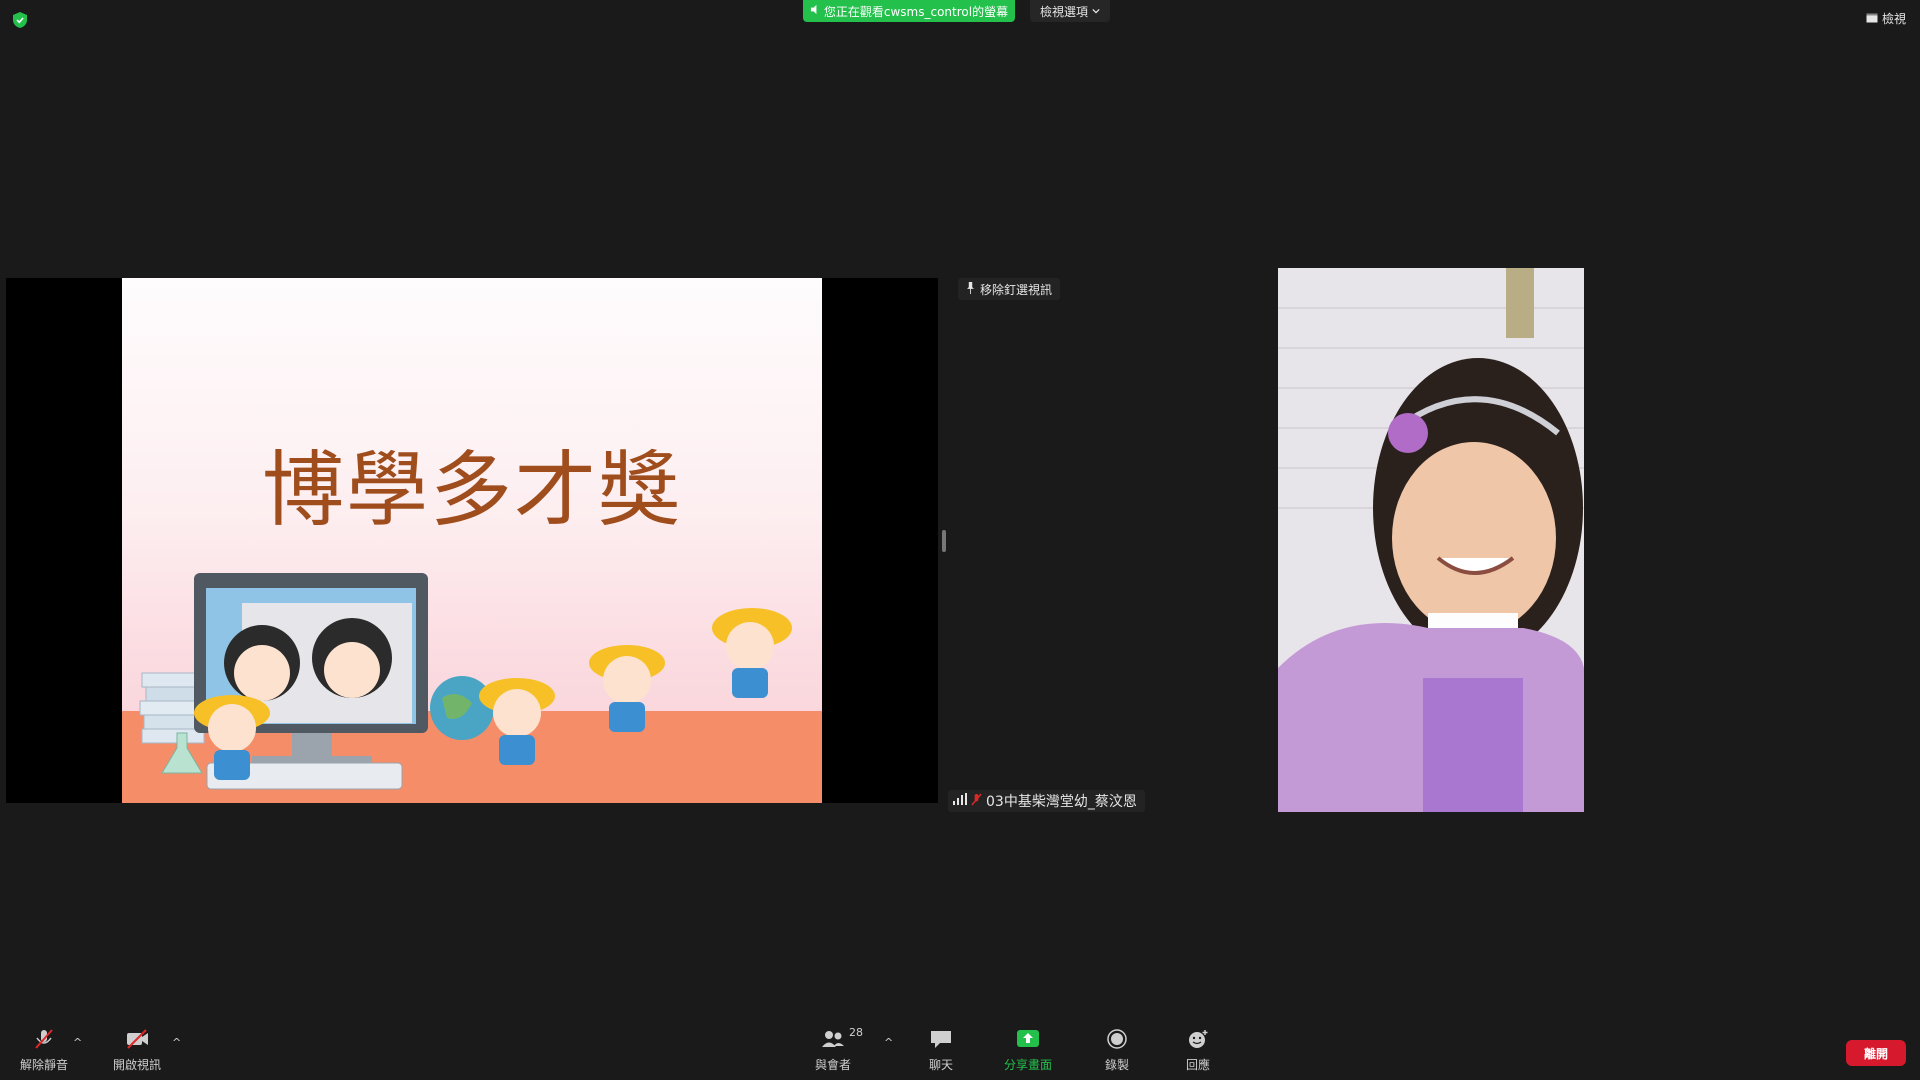 The image size is (1920, 1080). What do you see at coordinates (20, 20) in the screenshot?
I see `shield-icon` at bounding box center [20, 20].